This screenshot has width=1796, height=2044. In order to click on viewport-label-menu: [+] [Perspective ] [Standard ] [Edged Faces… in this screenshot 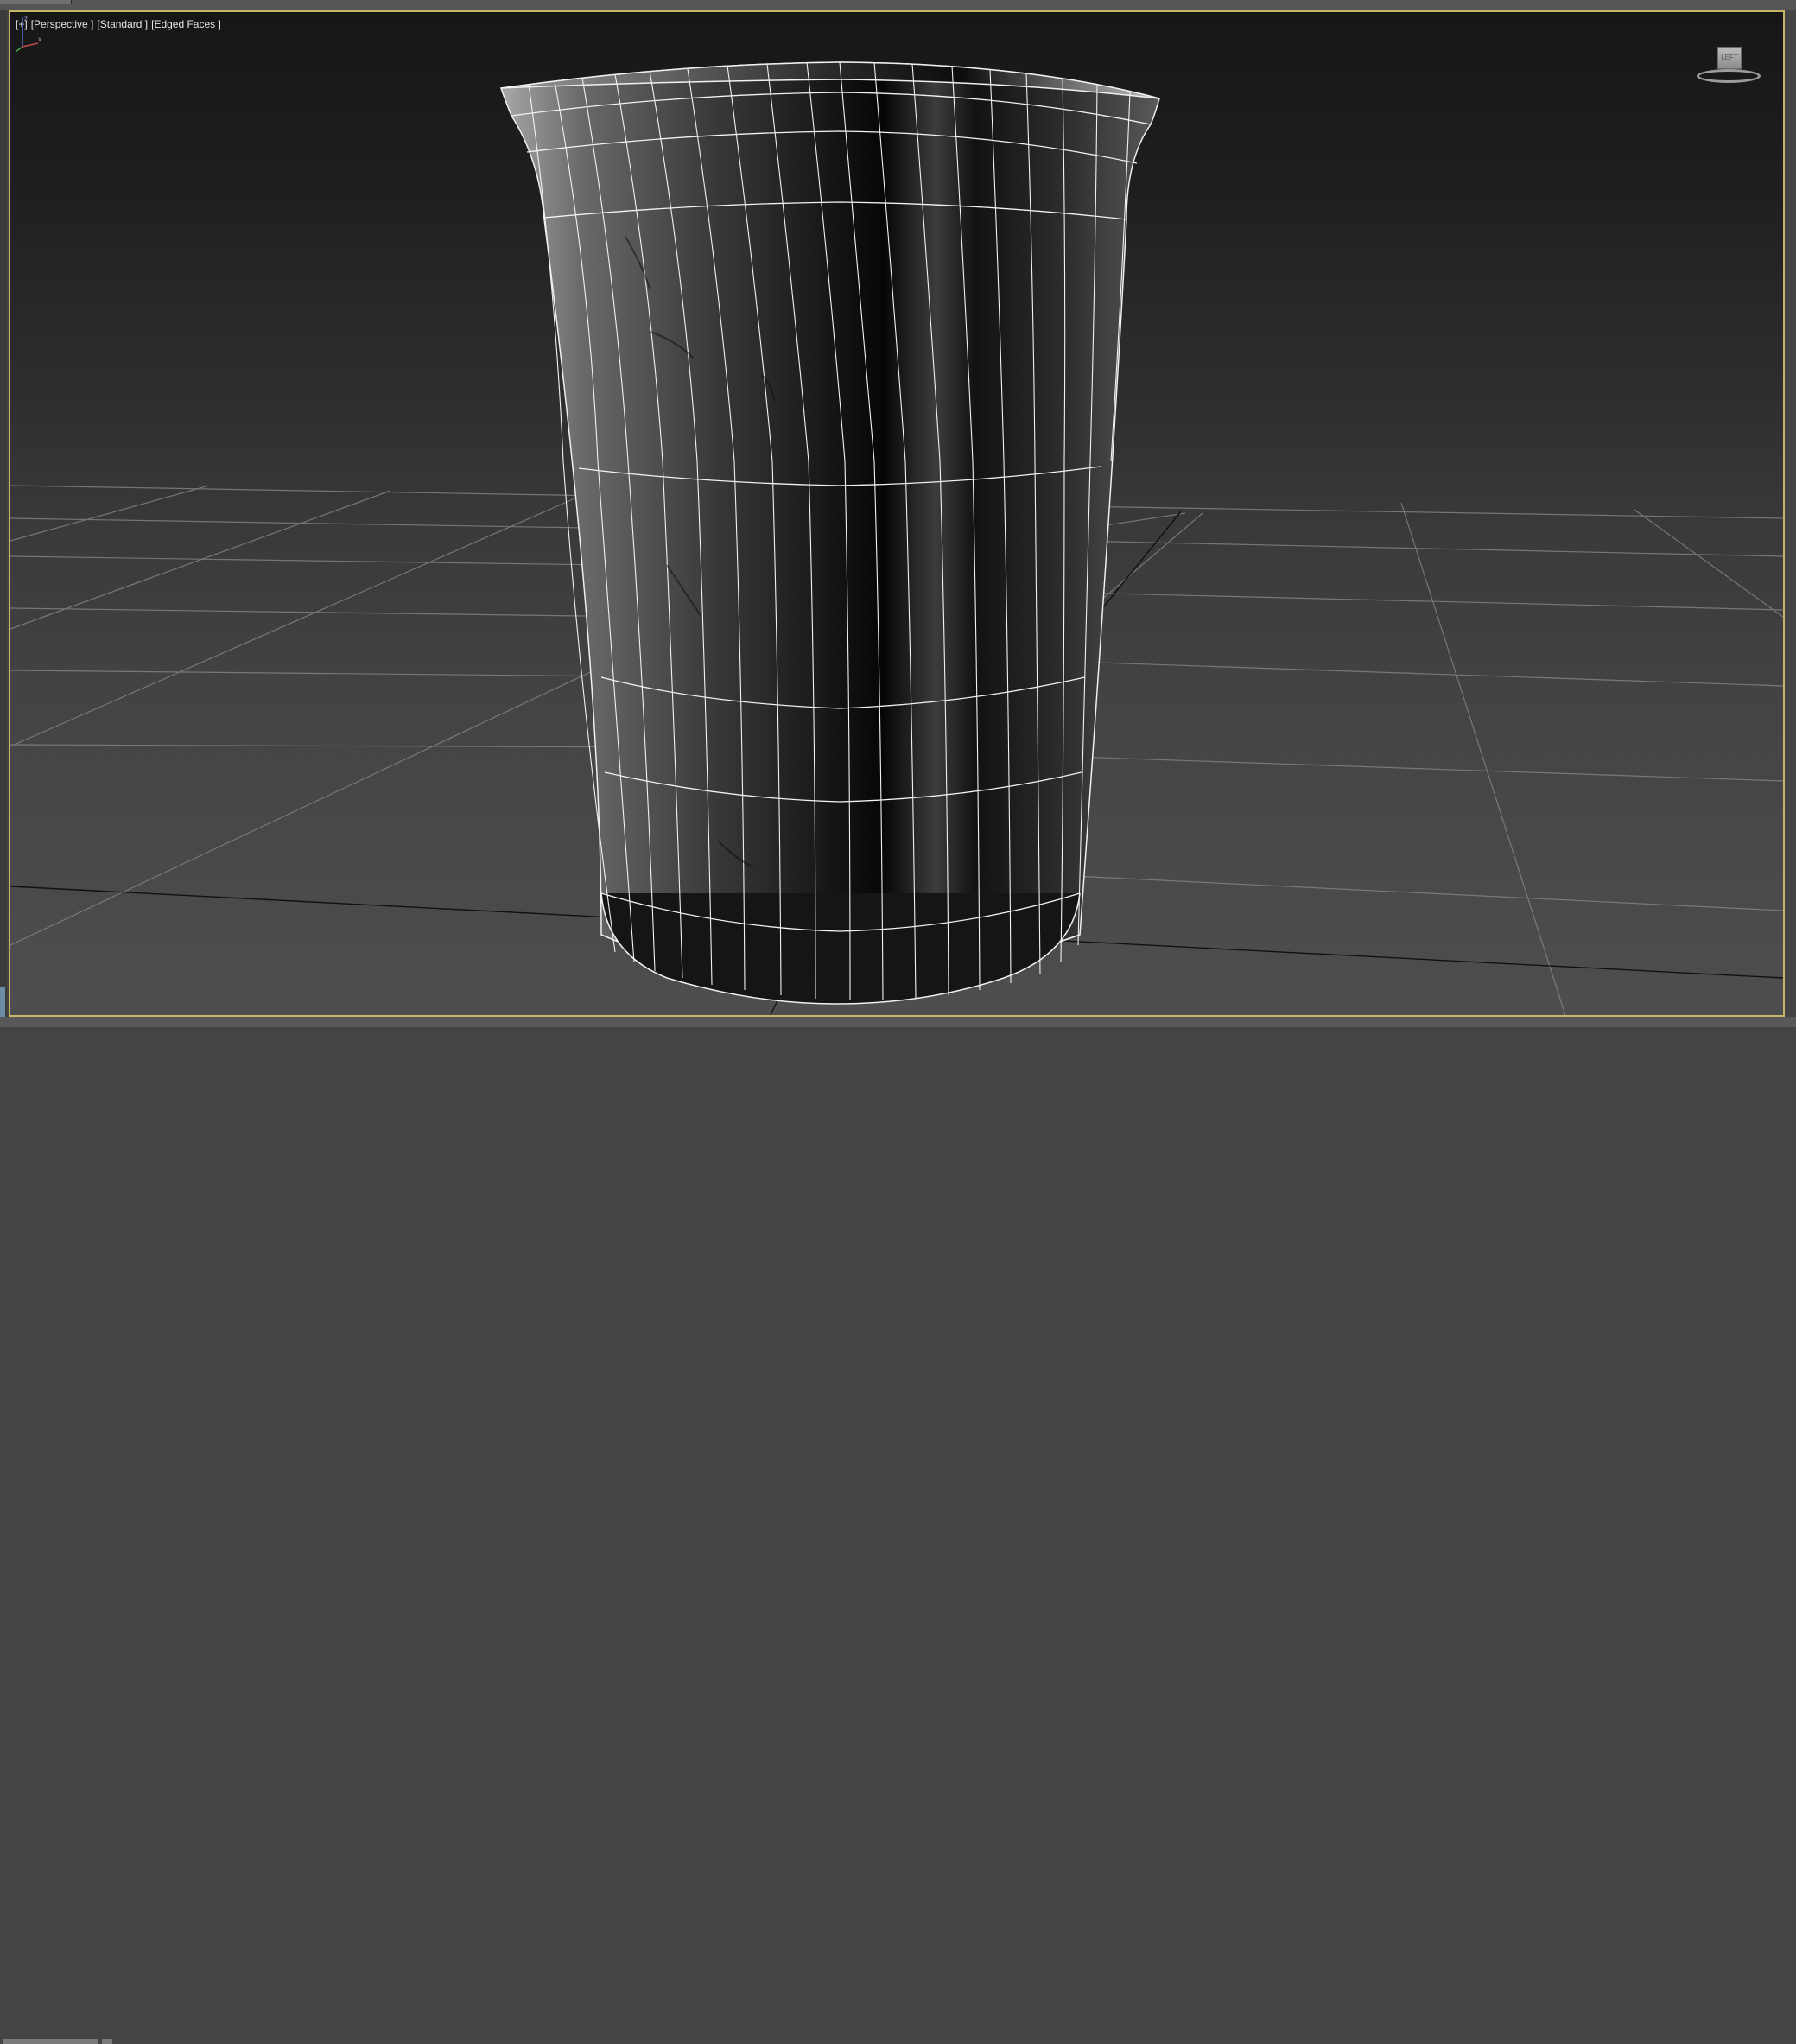, I will do `click(121, 24)`.